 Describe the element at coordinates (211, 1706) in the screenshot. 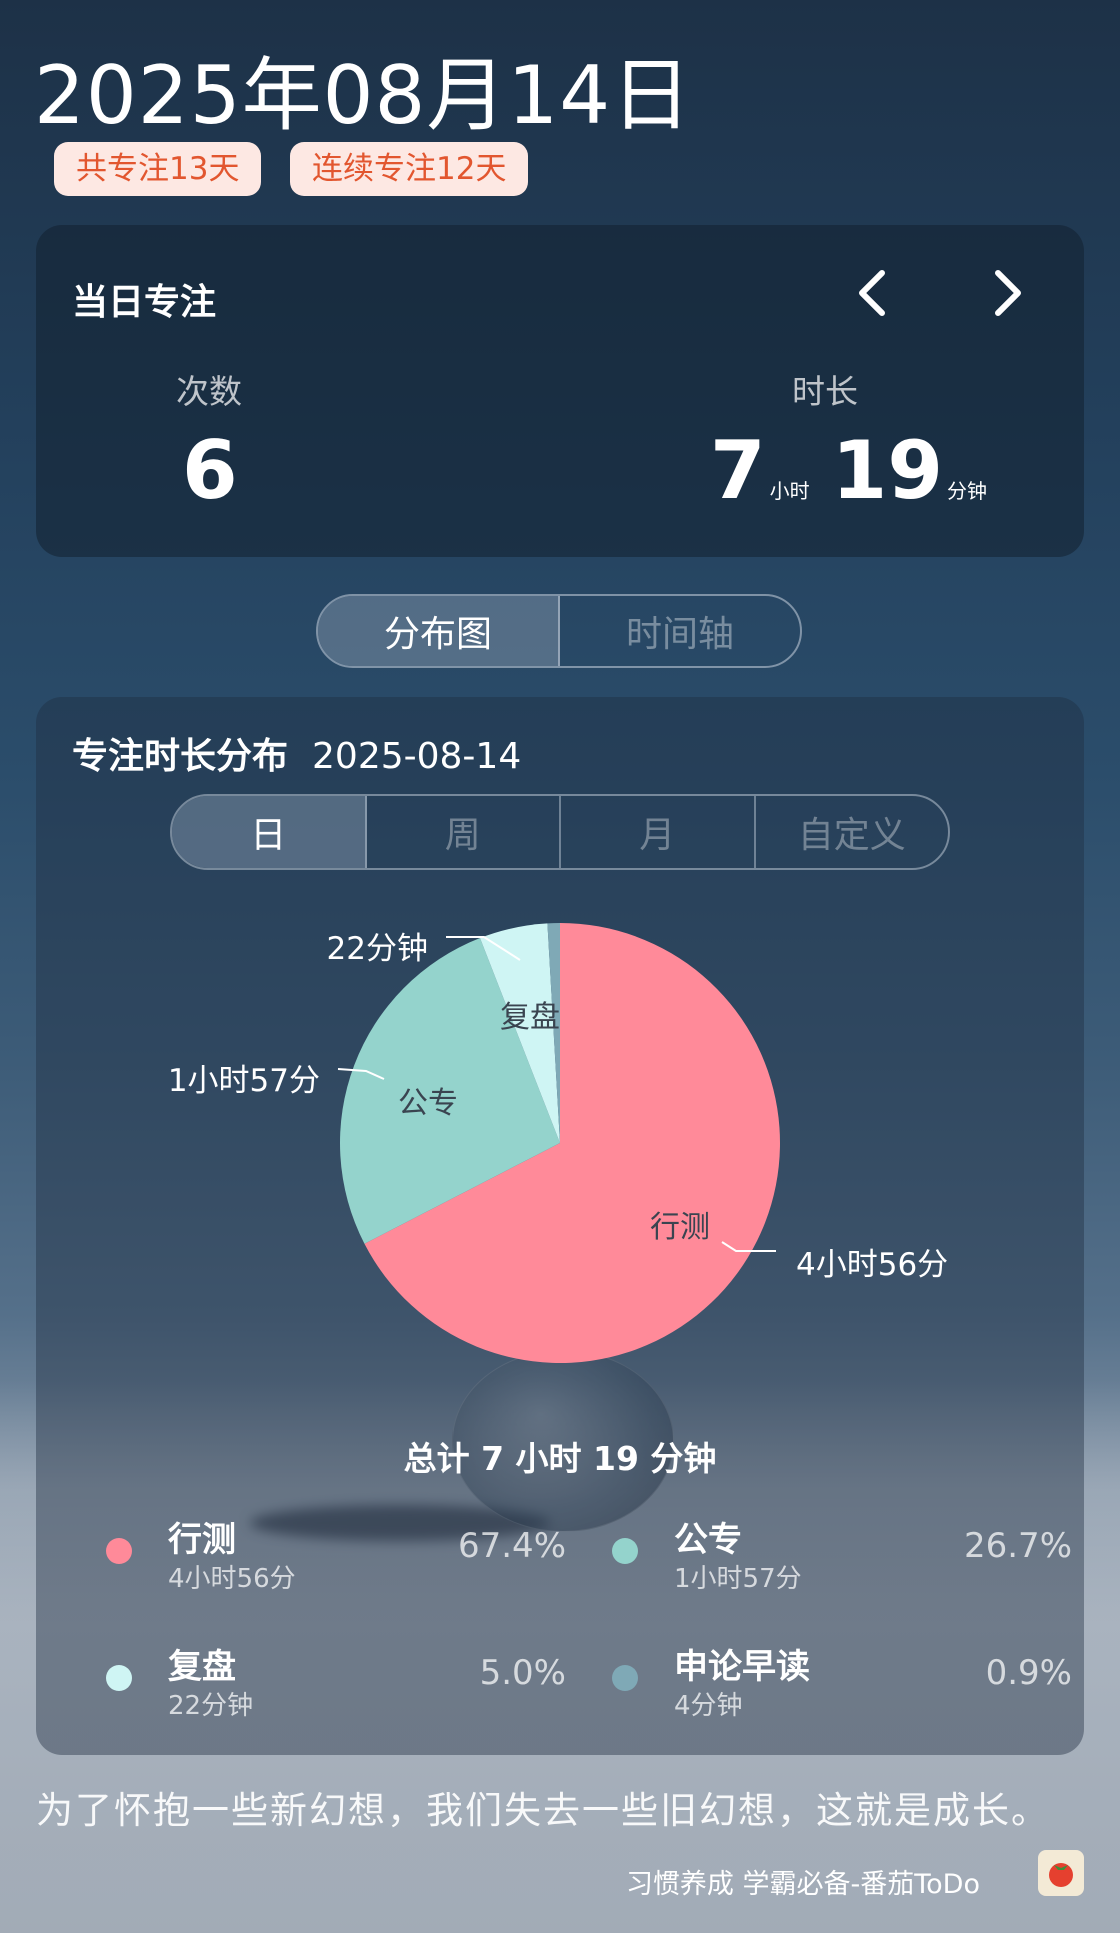

I see `legend-duration: 22分钟` at that location.